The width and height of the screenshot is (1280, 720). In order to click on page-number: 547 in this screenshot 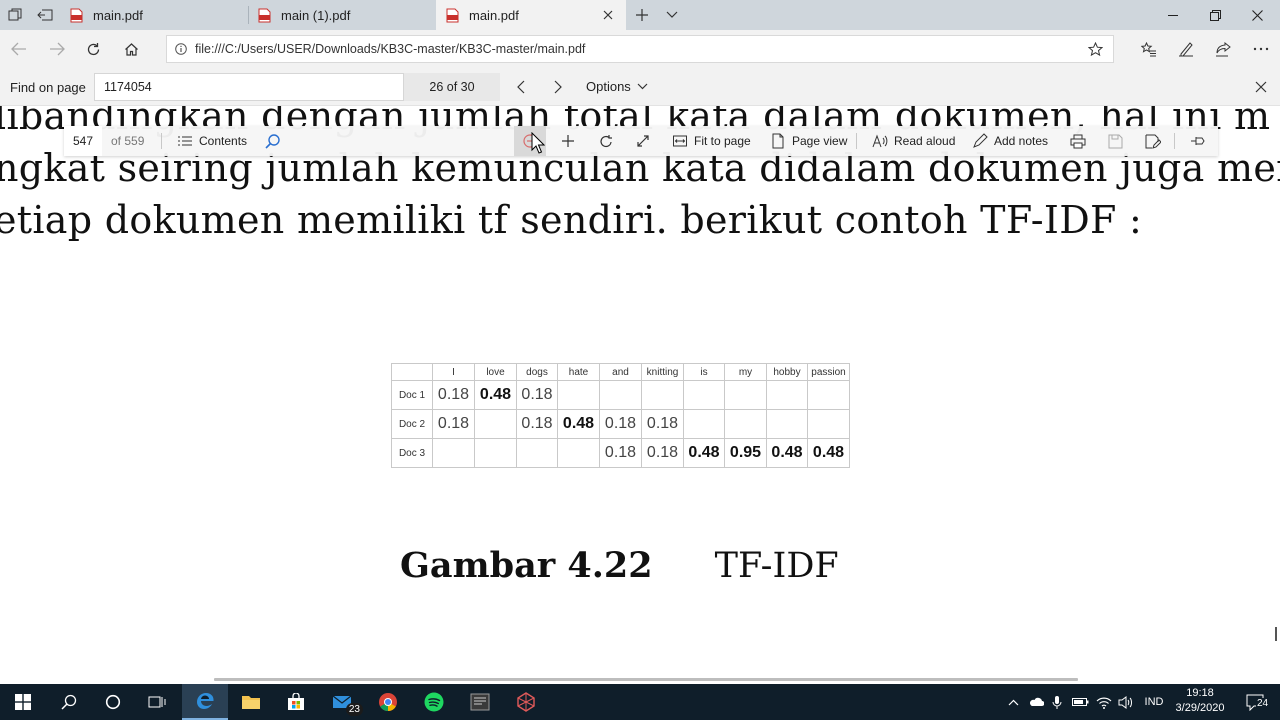, I will do `click(83, 141)`.